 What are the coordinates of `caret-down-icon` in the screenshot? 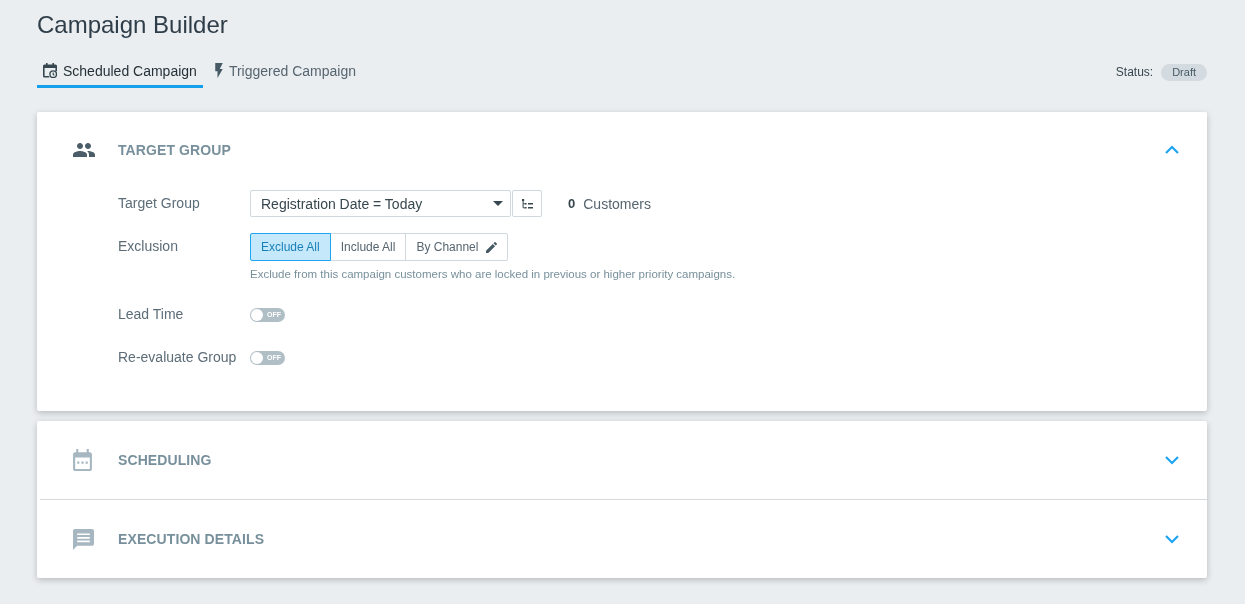 It's located at (498, 203).